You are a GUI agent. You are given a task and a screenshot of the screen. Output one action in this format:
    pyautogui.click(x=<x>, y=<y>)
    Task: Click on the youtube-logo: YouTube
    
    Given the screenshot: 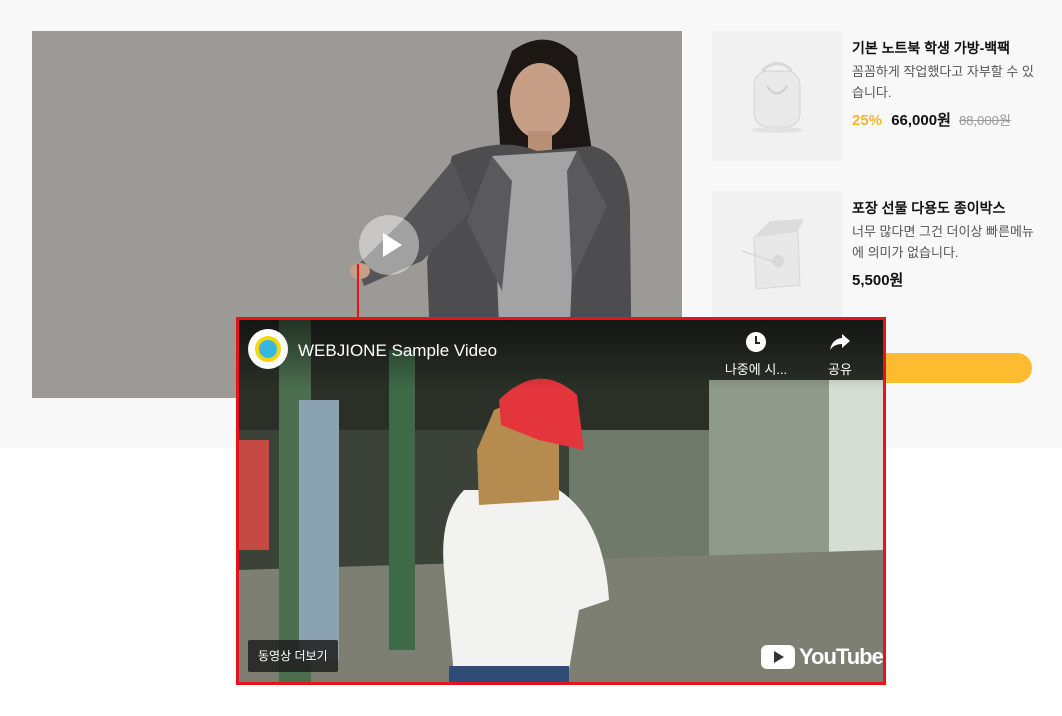 What is the action you would take?
    pyautogui.click(x=822, y=657)
    